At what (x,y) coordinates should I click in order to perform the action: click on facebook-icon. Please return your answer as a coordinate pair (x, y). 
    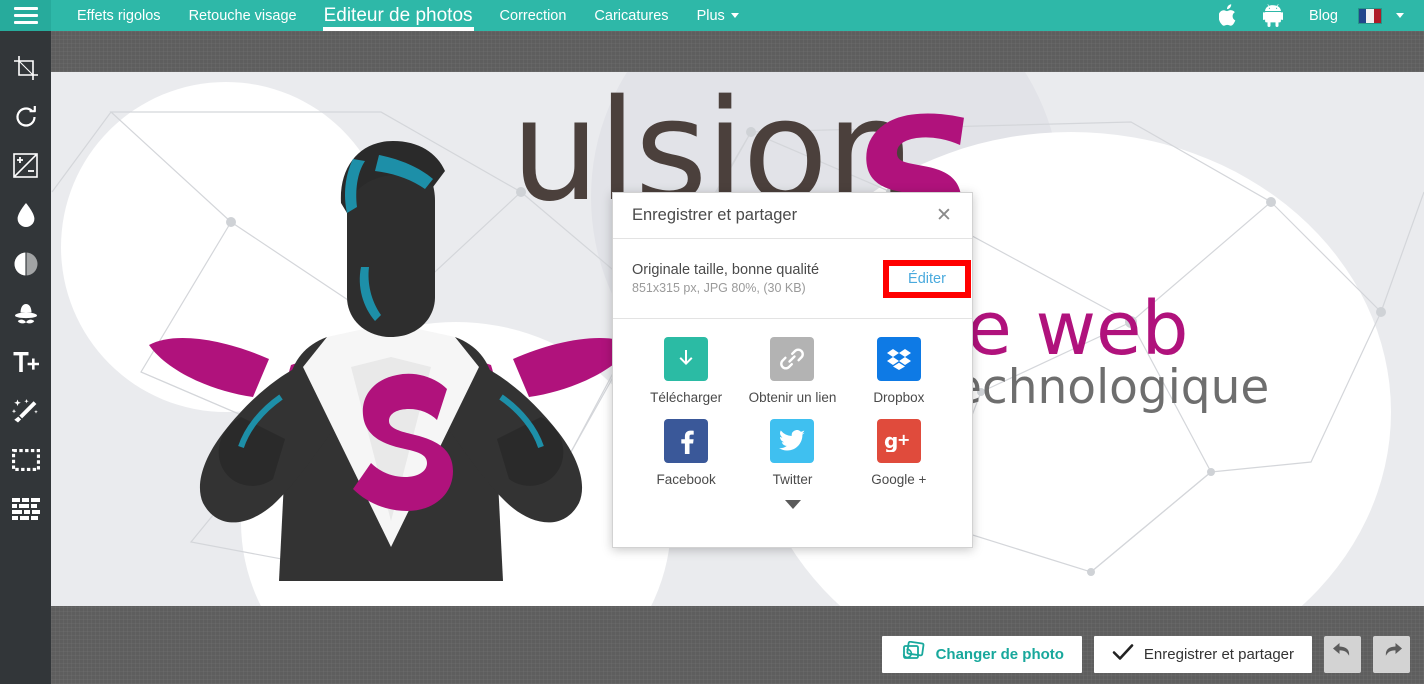
    Looking at the image, I should click on (686, 441).